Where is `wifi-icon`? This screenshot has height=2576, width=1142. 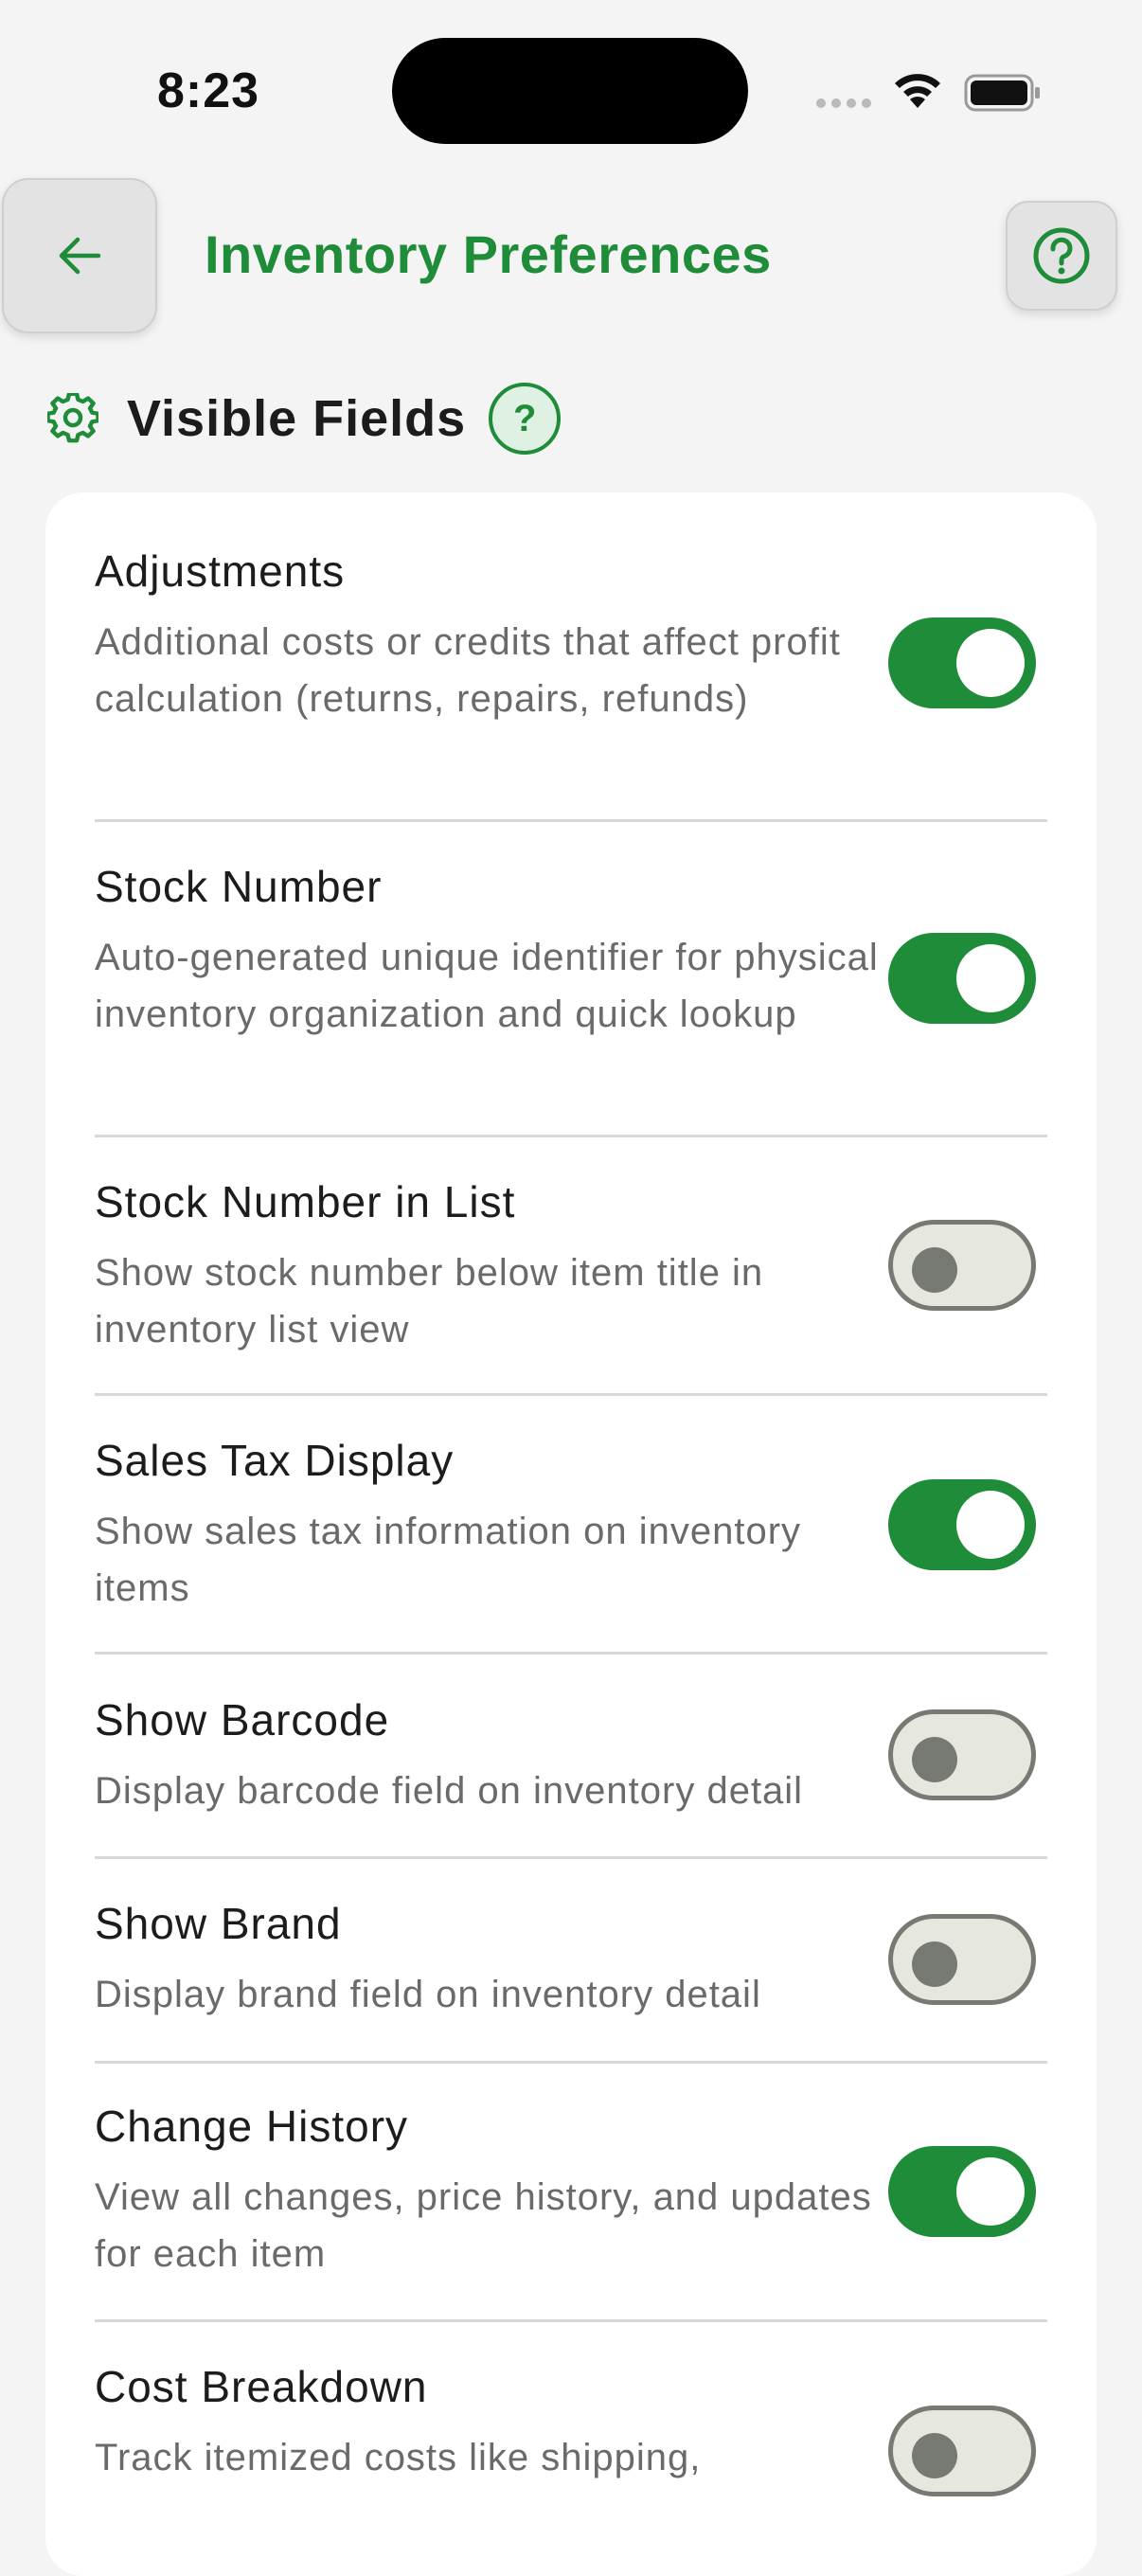 wifi-icon is located at coordinates (917, 91).